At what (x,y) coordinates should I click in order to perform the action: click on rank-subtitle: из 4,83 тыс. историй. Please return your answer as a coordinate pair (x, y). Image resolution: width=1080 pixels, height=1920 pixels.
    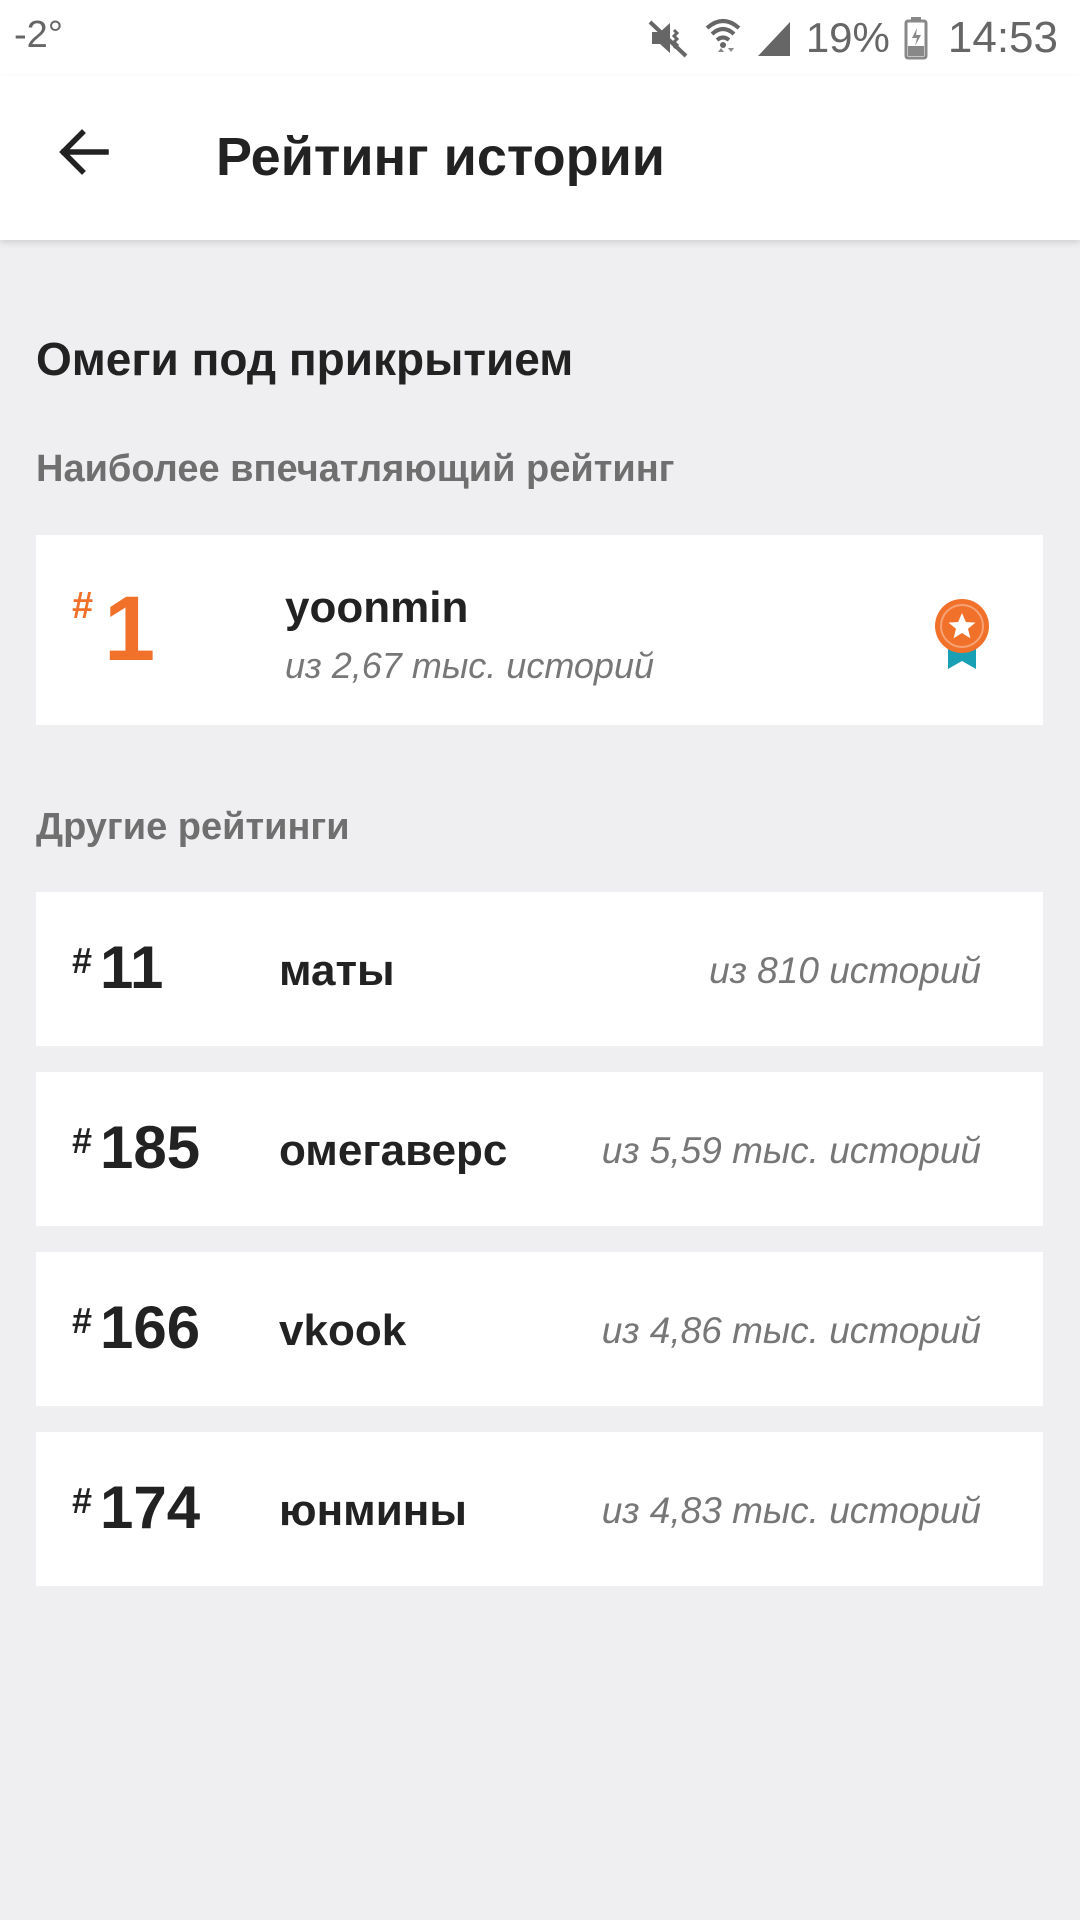
    Looking at the image, I should click on (791, 1510).